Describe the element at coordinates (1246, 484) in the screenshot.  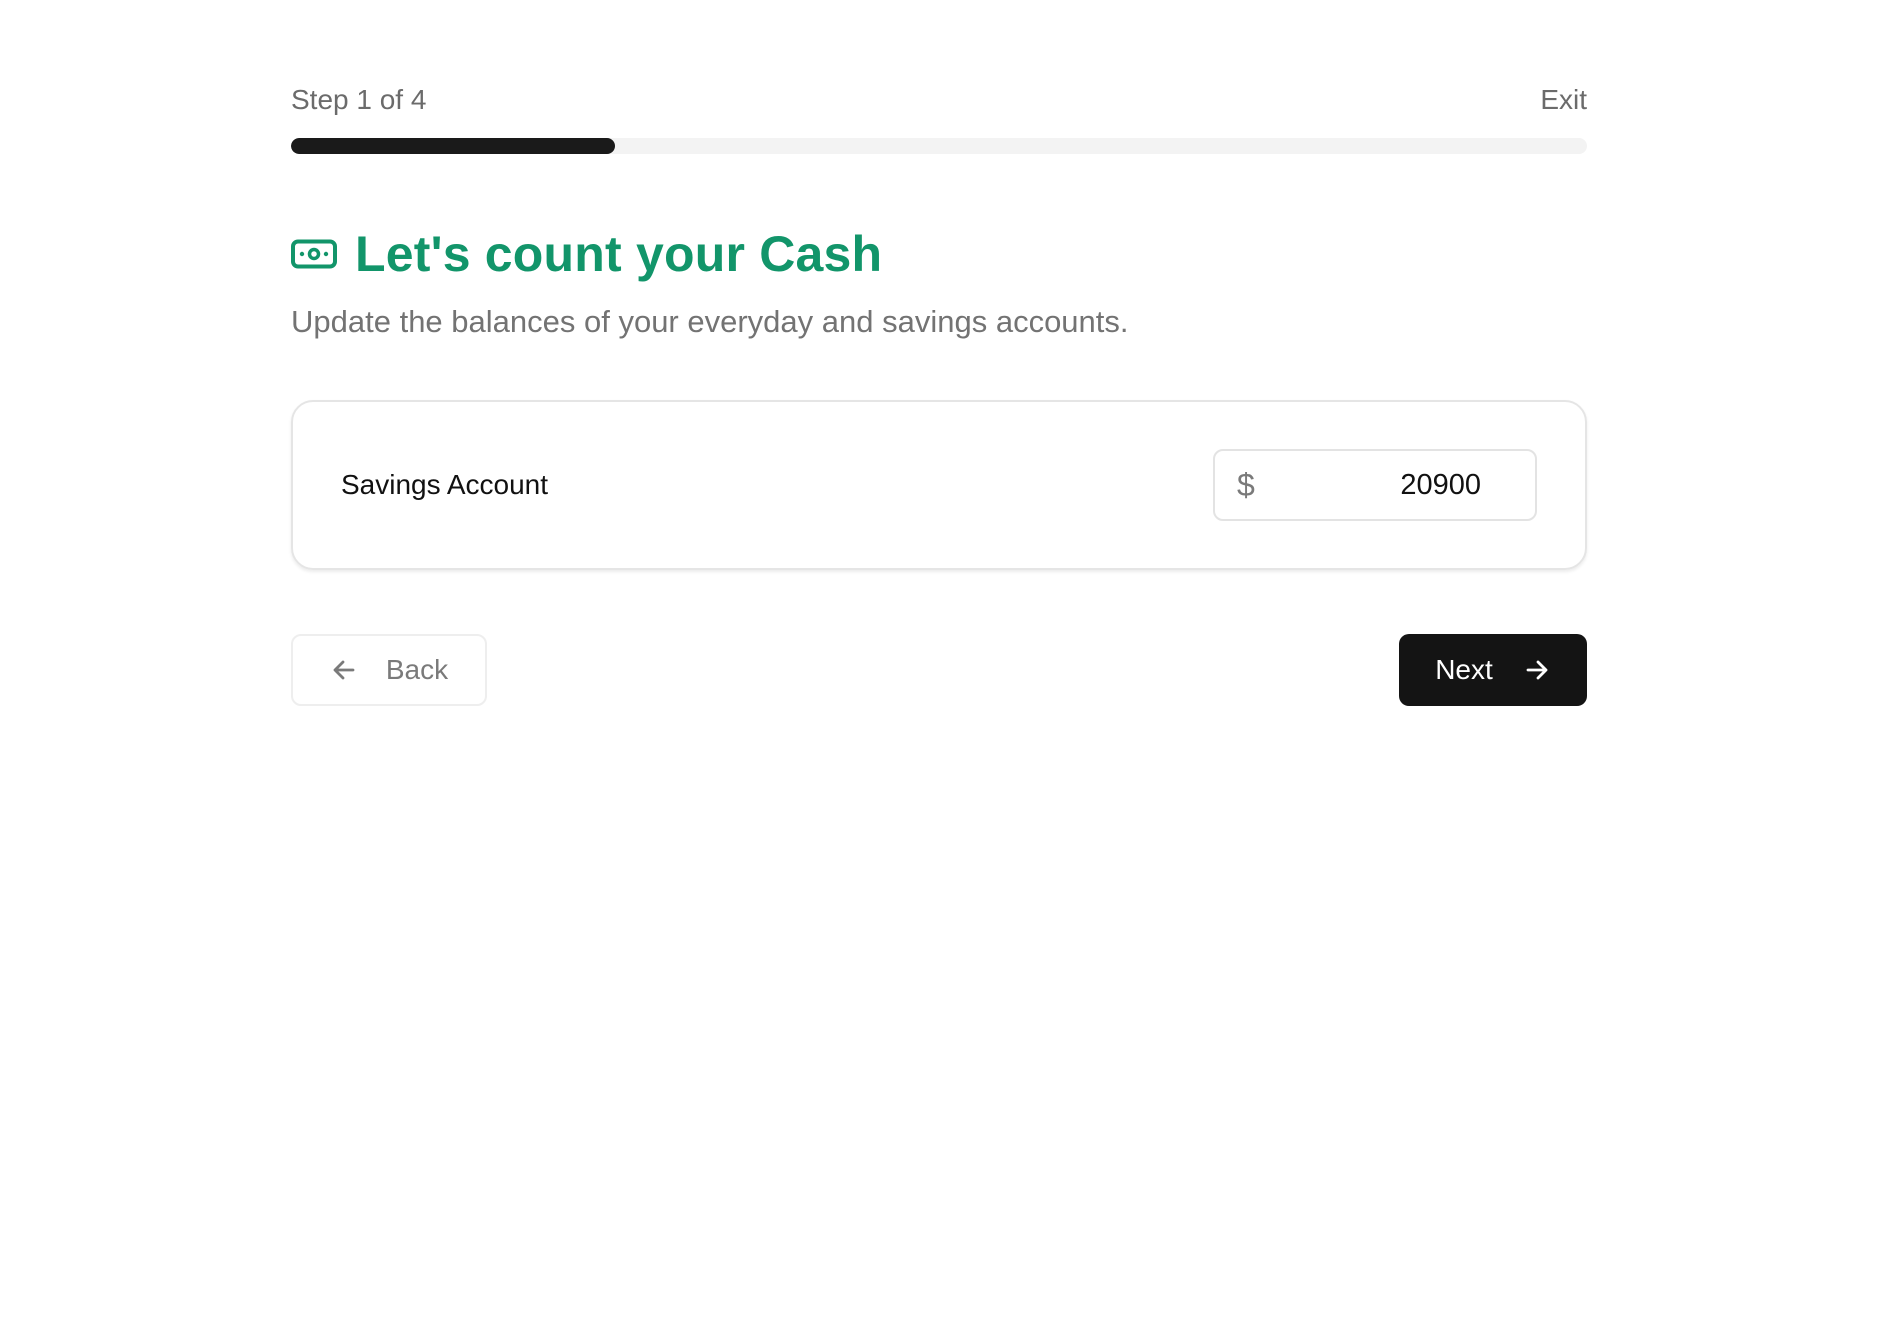
I see `currency-symbol: $` at that location.